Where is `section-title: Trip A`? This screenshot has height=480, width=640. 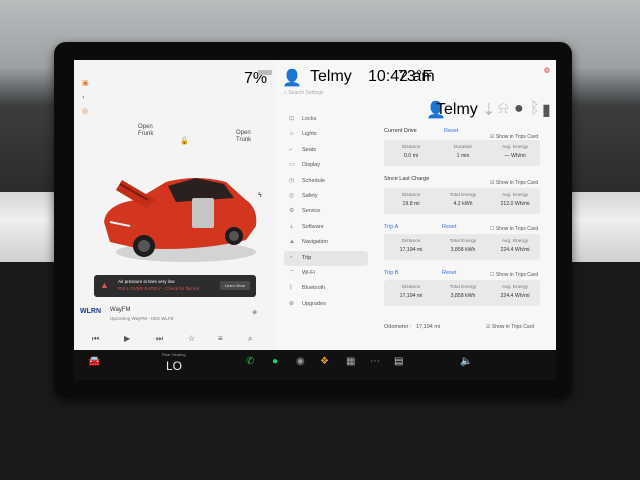
section-title: Trip A is located at coordinates (391, 227).